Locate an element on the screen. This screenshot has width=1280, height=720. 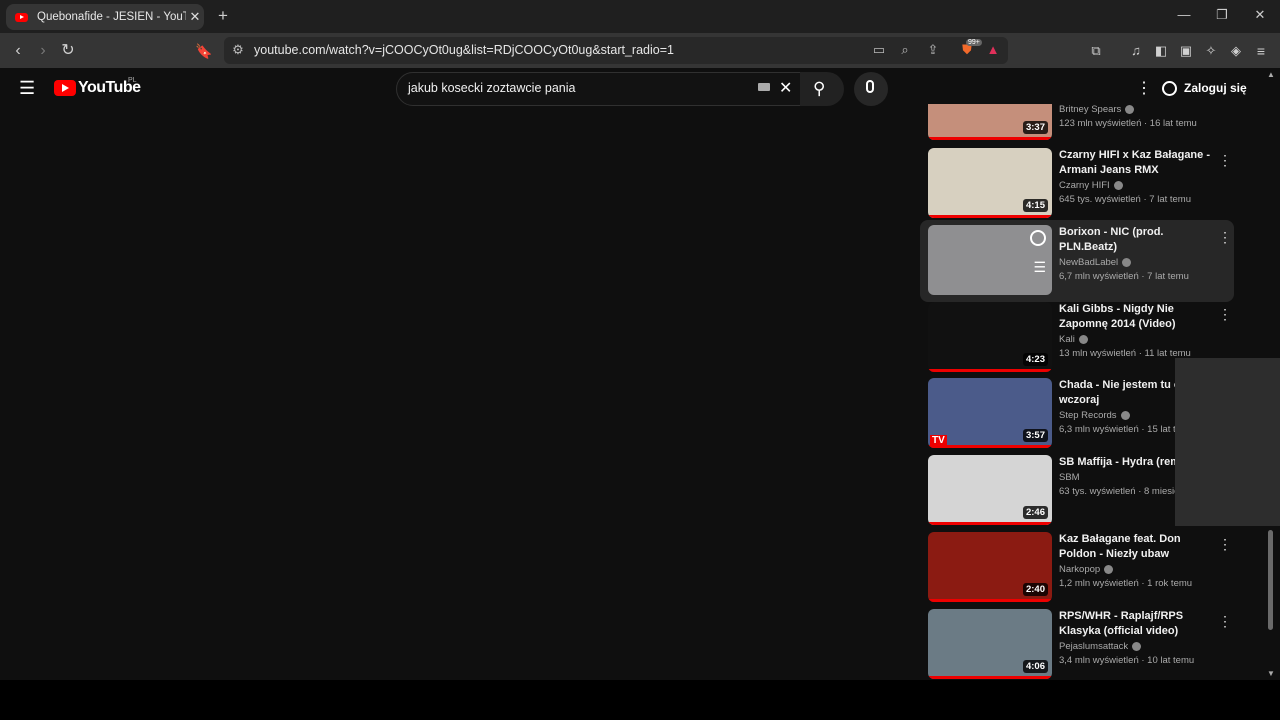
search-input: jakub kosecki zoztawcie pania is located at coordinates (491, 88).